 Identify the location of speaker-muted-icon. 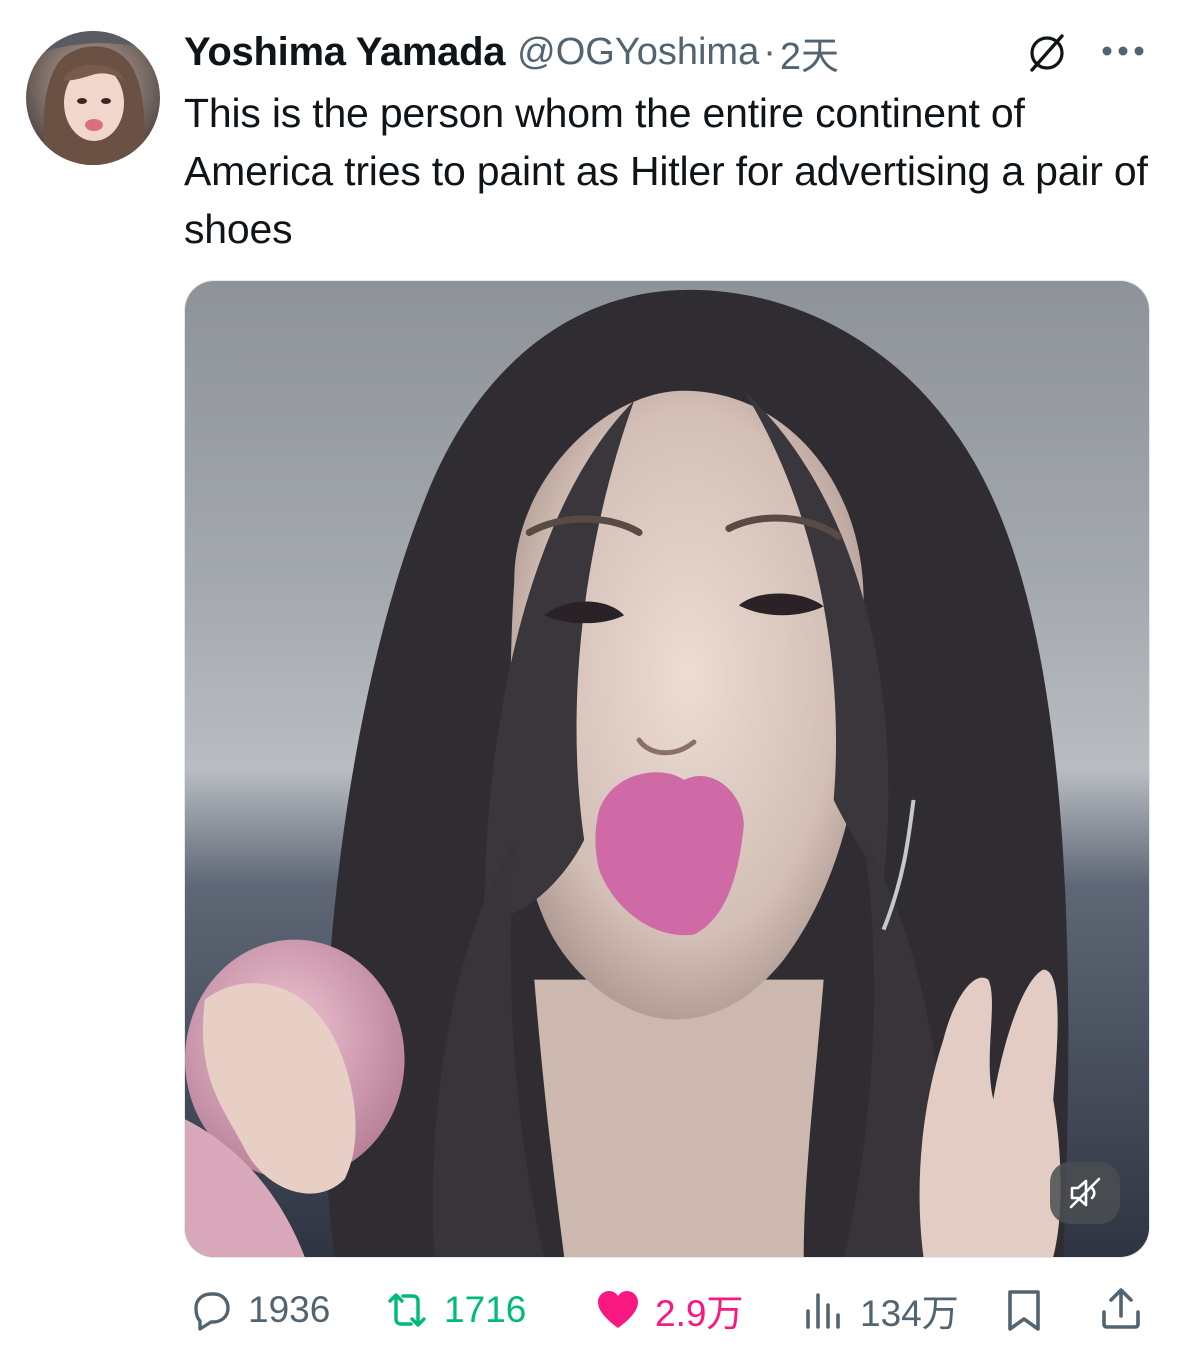
(1085, 1193).